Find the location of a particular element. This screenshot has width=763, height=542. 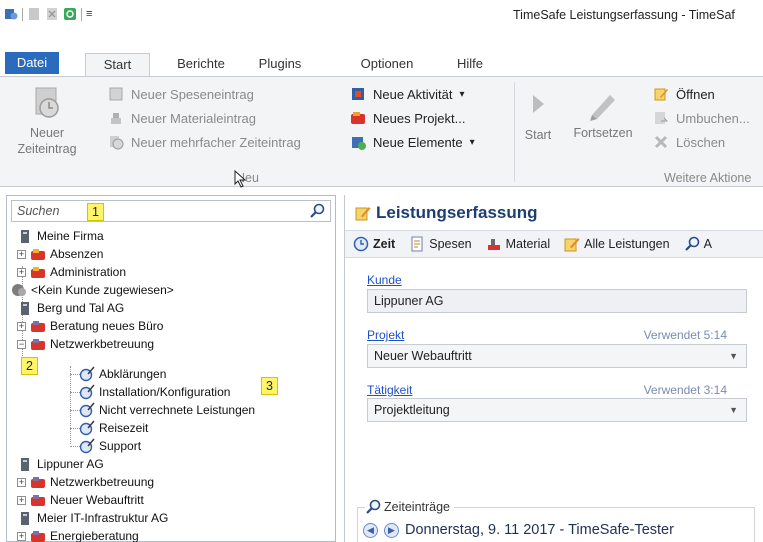

tab-material: Material is located at coordinates (517, 244).